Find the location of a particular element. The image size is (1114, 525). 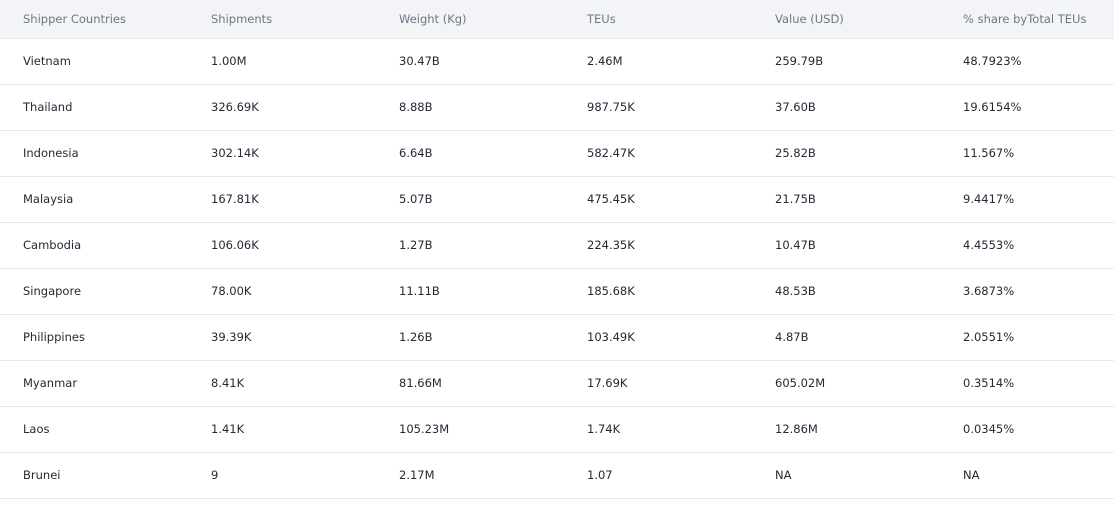

value-cell: 25.82B is located at coordinates (795, 153).